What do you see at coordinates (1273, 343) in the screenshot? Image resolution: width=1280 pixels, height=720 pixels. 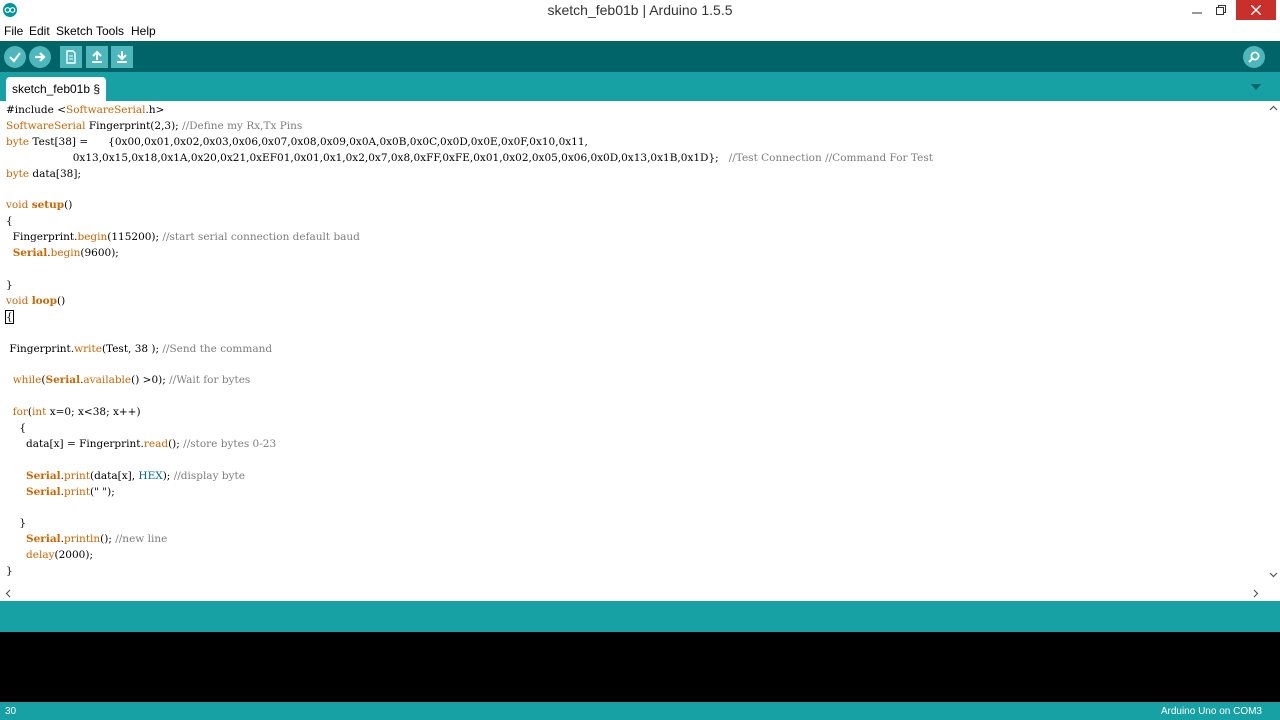 I see `vertical-scrollbar` at bounding box center [1273, 343].